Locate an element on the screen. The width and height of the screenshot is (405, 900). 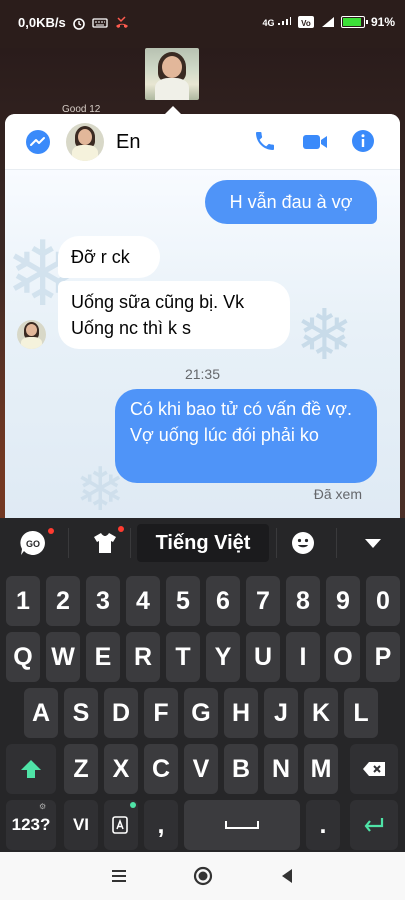
key-a: A is located at coordinates (41, 713).